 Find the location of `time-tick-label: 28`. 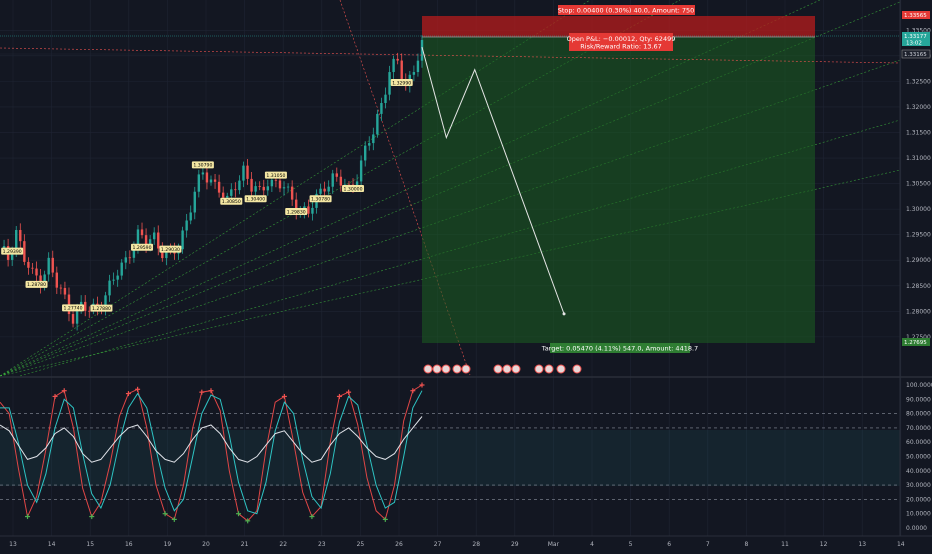

time-tick-label: 28 is located at coordinates (476, 544).